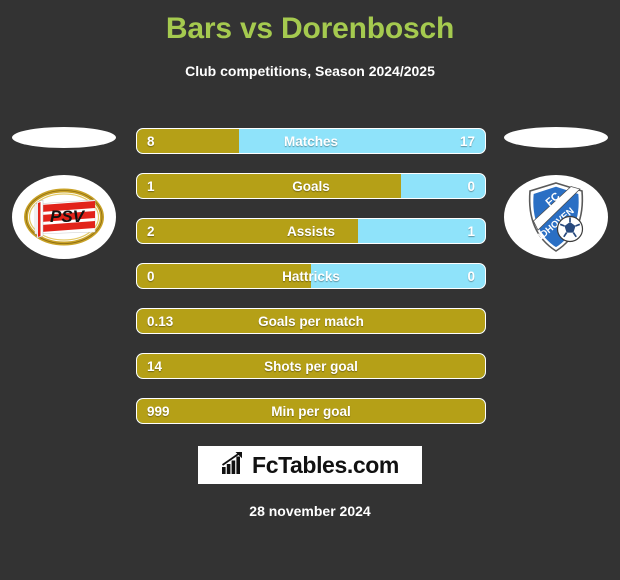 This screenshot has width=620, height=580. Describe the element at coordinates (467, 141) in the screenshot. I see `stat-away-value: 17` at that location.